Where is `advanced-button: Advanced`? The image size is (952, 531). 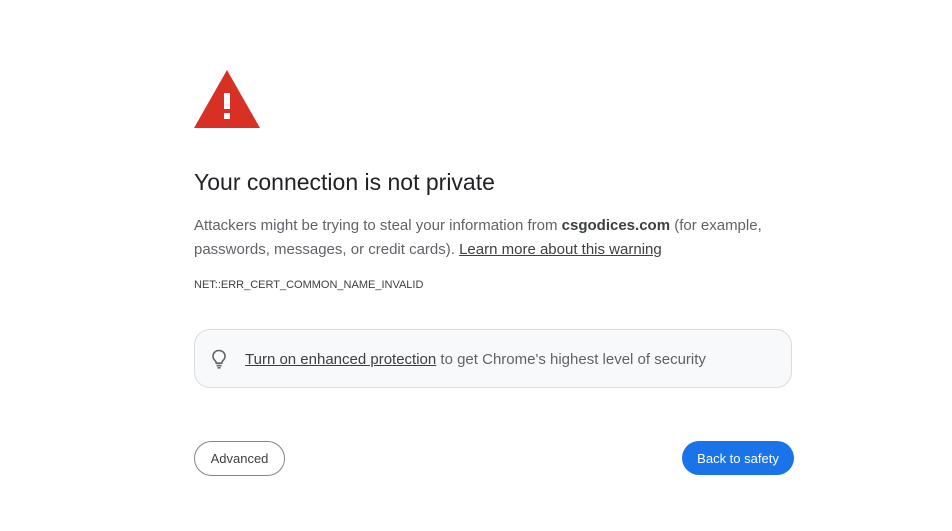 advanced-button: Advanced is located at coordinates (239, 458).